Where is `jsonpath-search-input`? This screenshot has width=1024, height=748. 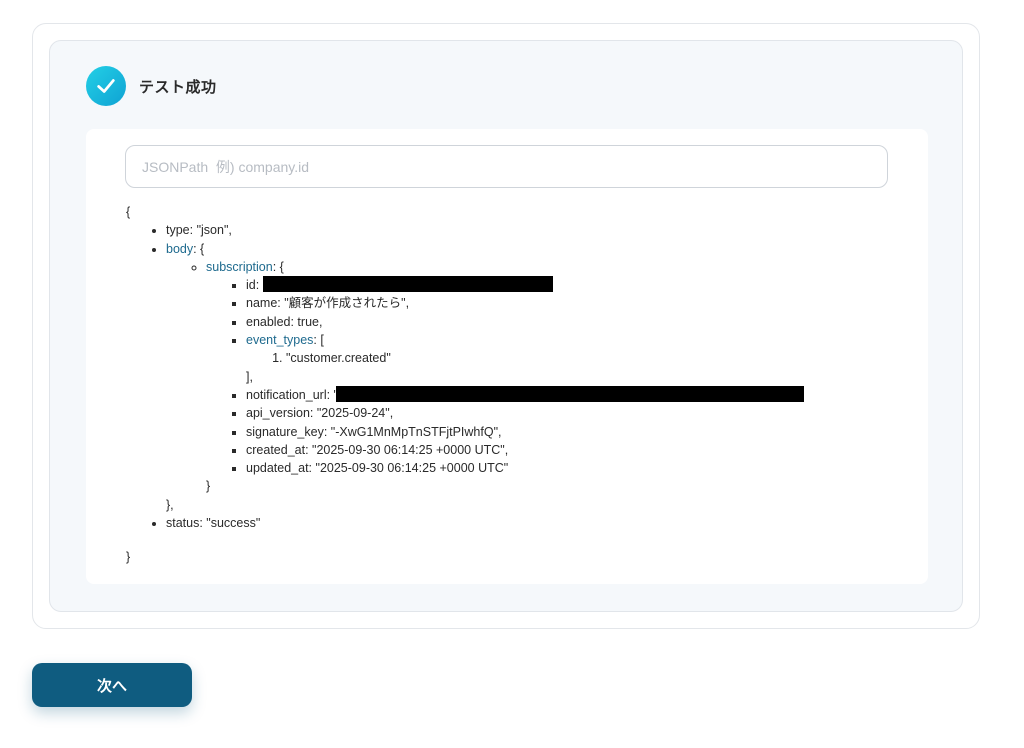
jsonpath-search-input is located at coordinates (506, 166).